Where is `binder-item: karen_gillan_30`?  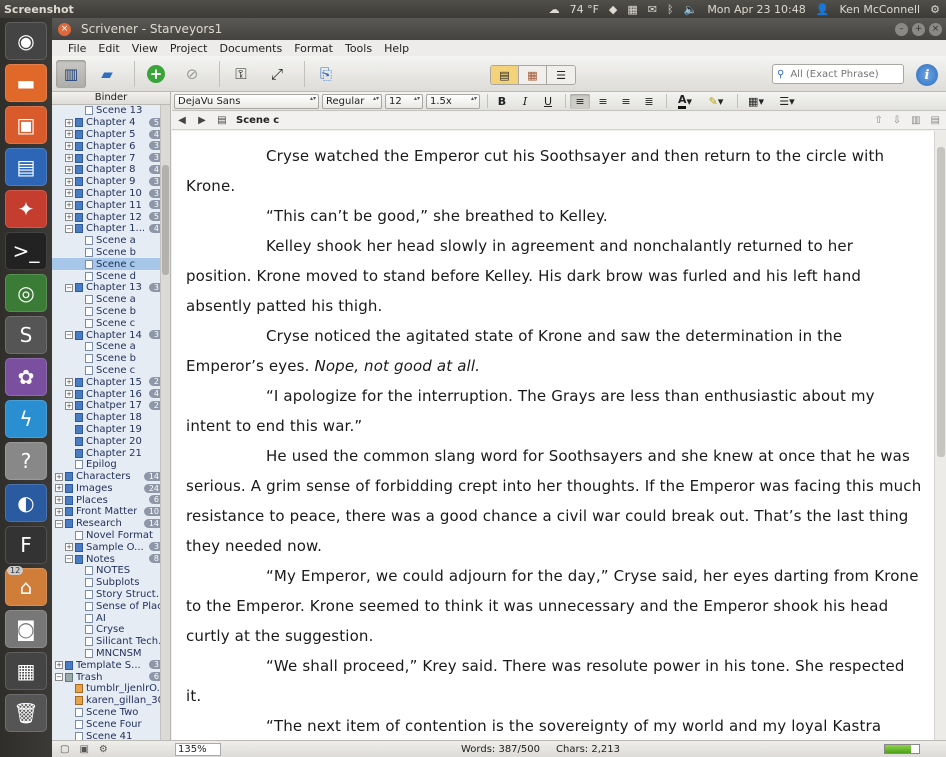 binder-item: karen_gillan_30 is located at coordinates (111, 701).